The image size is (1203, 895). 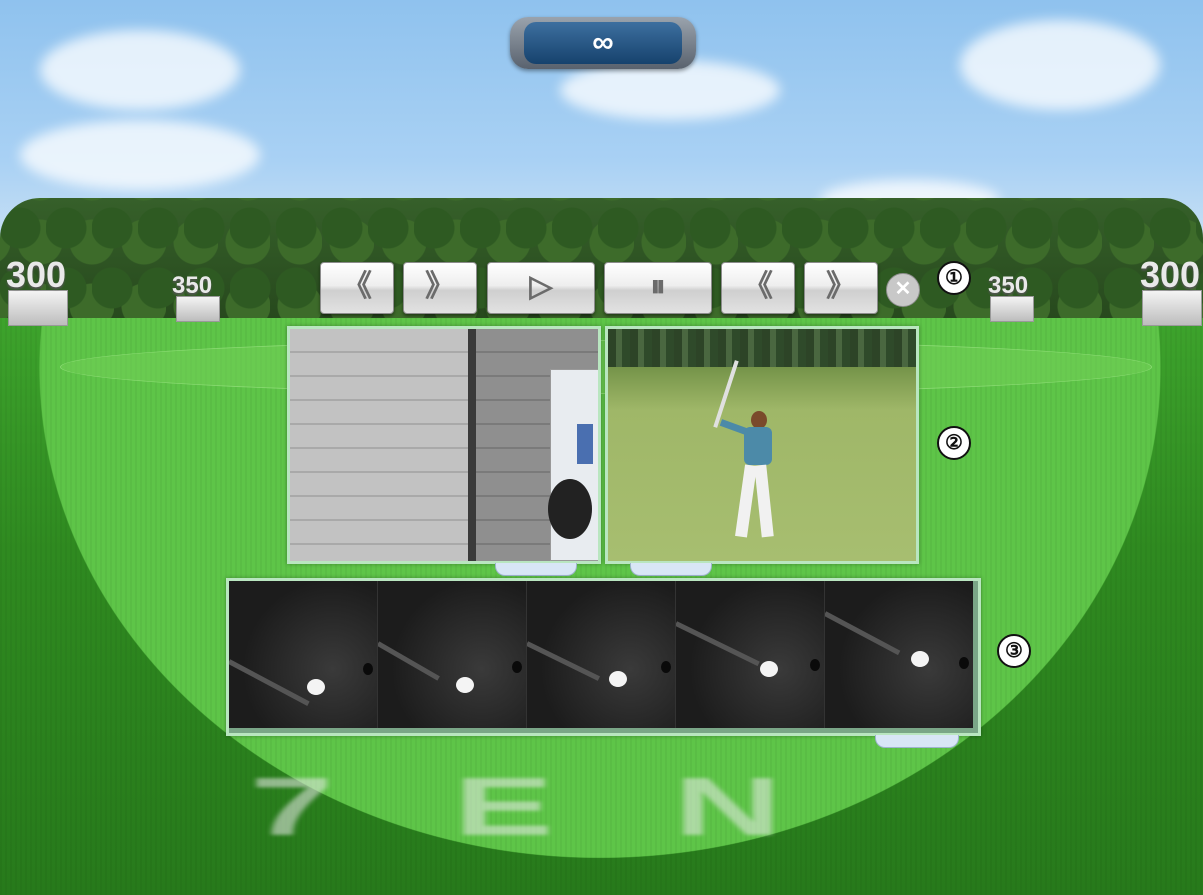 What do you see at coordinates (472, 445) in the screenshot?
I see `door-post` at bounding box center [472, 445].